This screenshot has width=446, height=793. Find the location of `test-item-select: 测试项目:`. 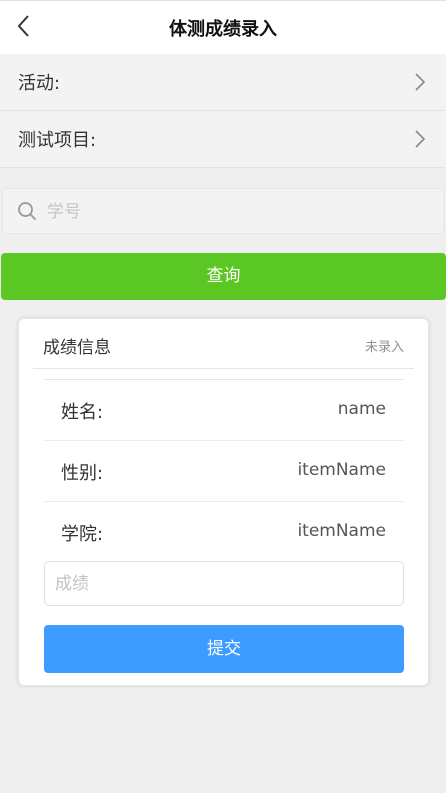

test-item-select: 测试项目: is located at coordinates (223, 139).